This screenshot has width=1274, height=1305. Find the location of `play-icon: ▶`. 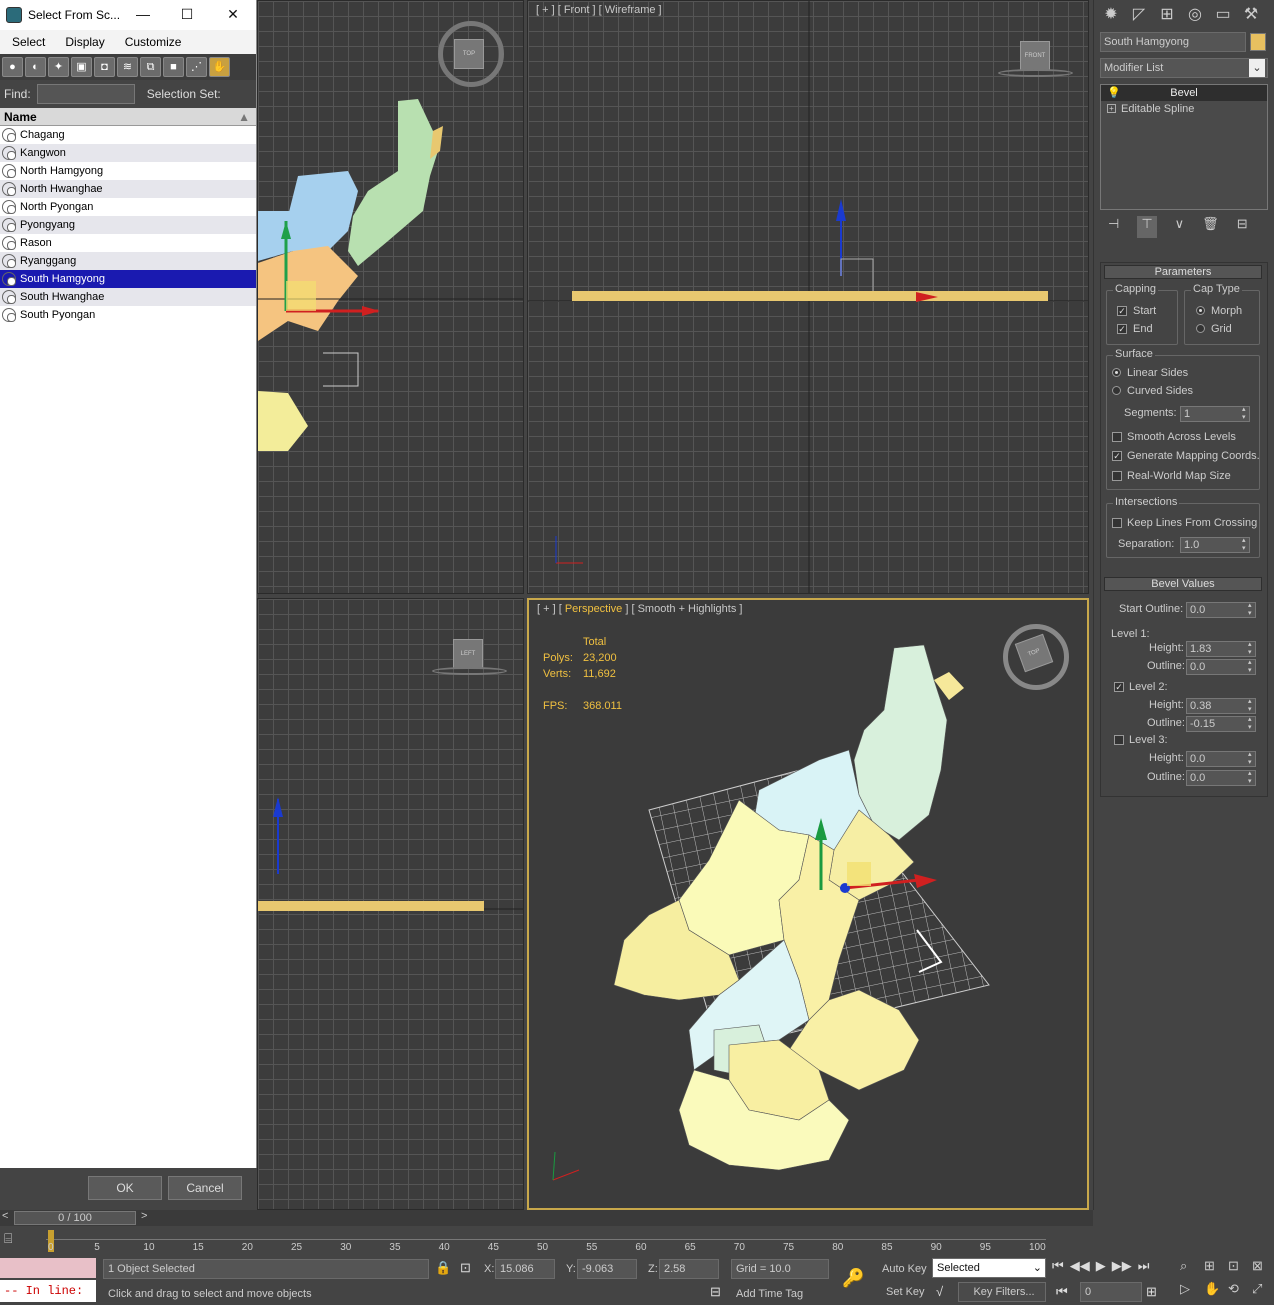

play-icon: ▶ is located at coordinates (1101, 1268).